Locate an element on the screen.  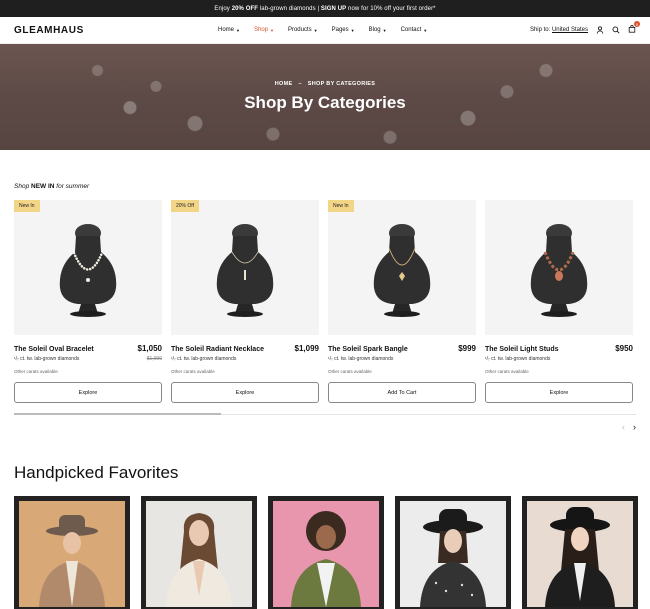
nav-blog: Blog ▼ is located at coordinates (378, 30).